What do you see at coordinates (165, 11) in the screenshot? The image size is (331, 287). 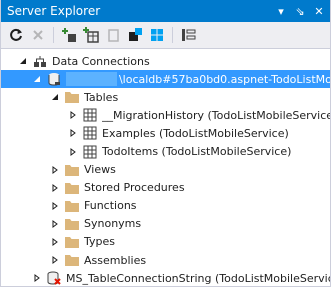 I see `title-bar: Server Explorer ▾ ⇘ ✕` at bounding box center [165, 11].